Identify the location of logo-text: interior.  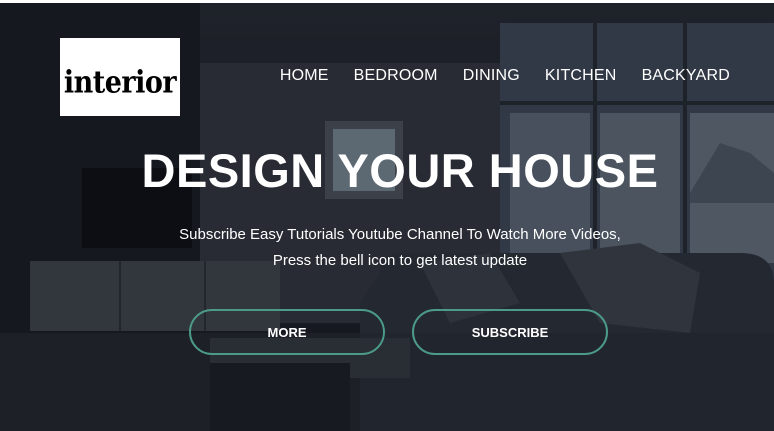
(120, 82).